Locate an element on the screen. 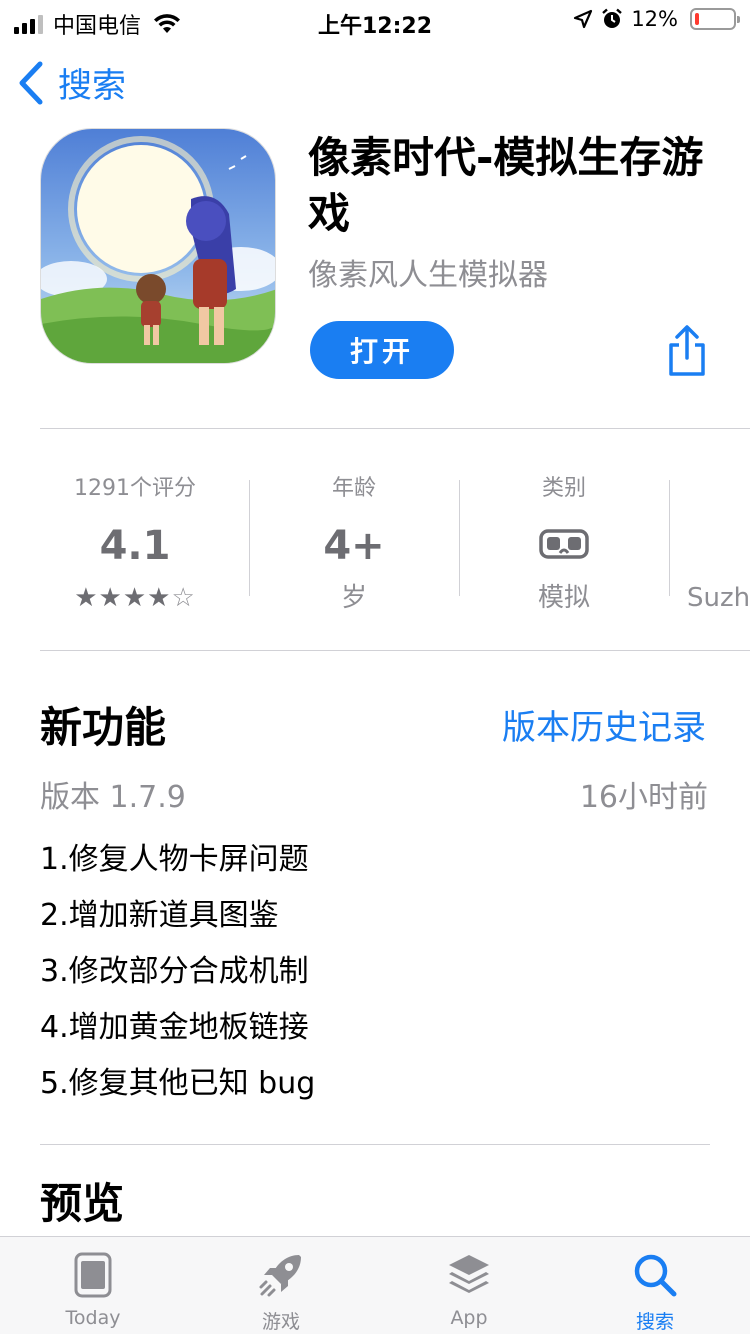 Image resolution: width=750 pixels, height=1334 pixels. app-icon is located at coordinates (158, 246).